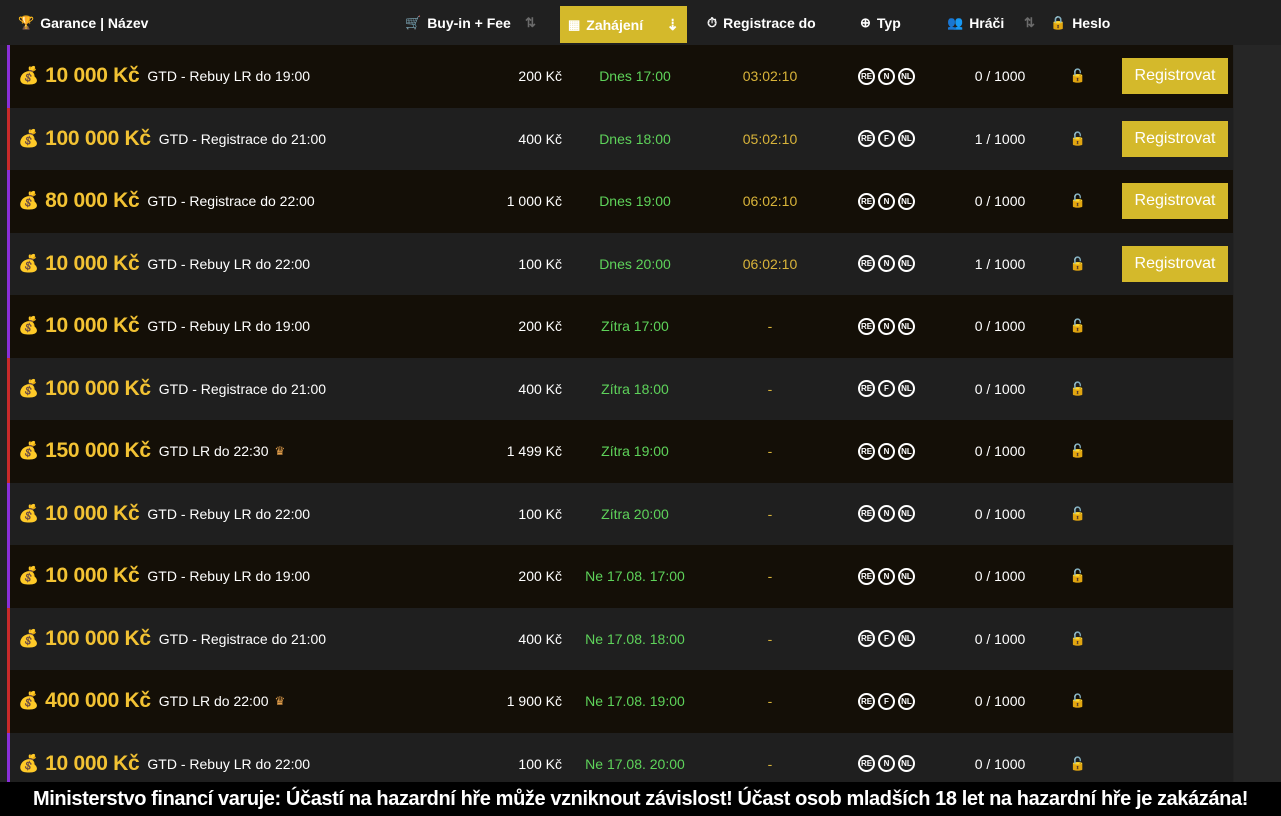 The height and width of the screenshot is (816, 1281). What do you see at coordinates (164, 76) in the screenshot?
I see `tournament-name: 💰 10 000 Kč GTD - Rebuy LR do 19:00` at bounding box center [164, 76].